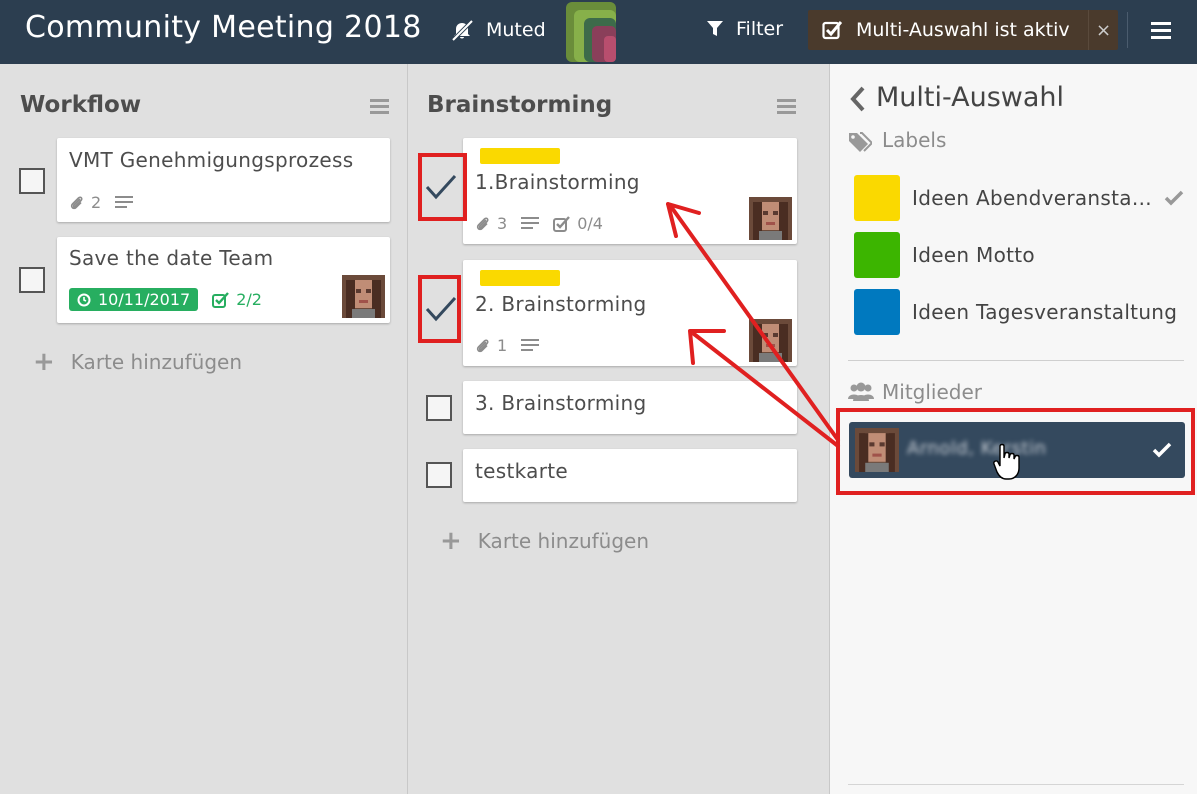 Image resolution: width=1197 pixels, height=794 pixels. Describe the element at coordinates (223, 280) in the screenshot. I see `card-save-the-date: Save the date Team 10/11/2017 2/2` at that location.